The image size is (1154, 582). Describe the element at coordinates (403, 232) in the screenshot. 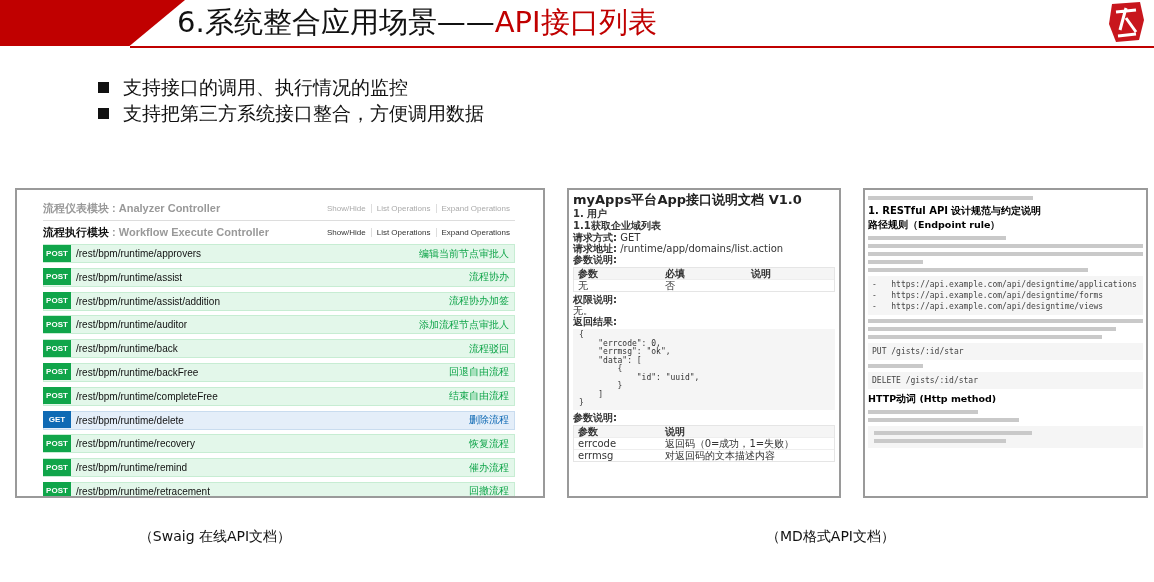

I see `operations-link: List Operations` at that location.